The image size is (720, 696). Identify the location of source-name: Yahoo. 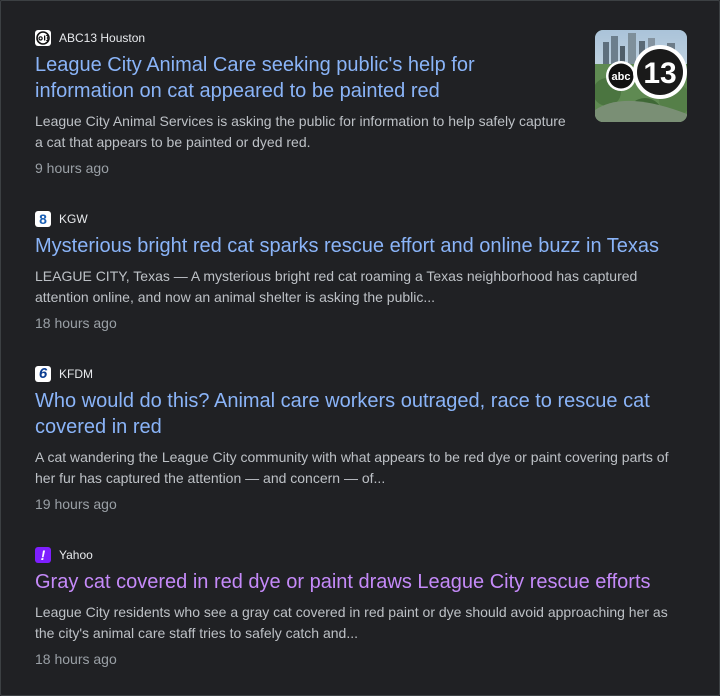
(76, 555).